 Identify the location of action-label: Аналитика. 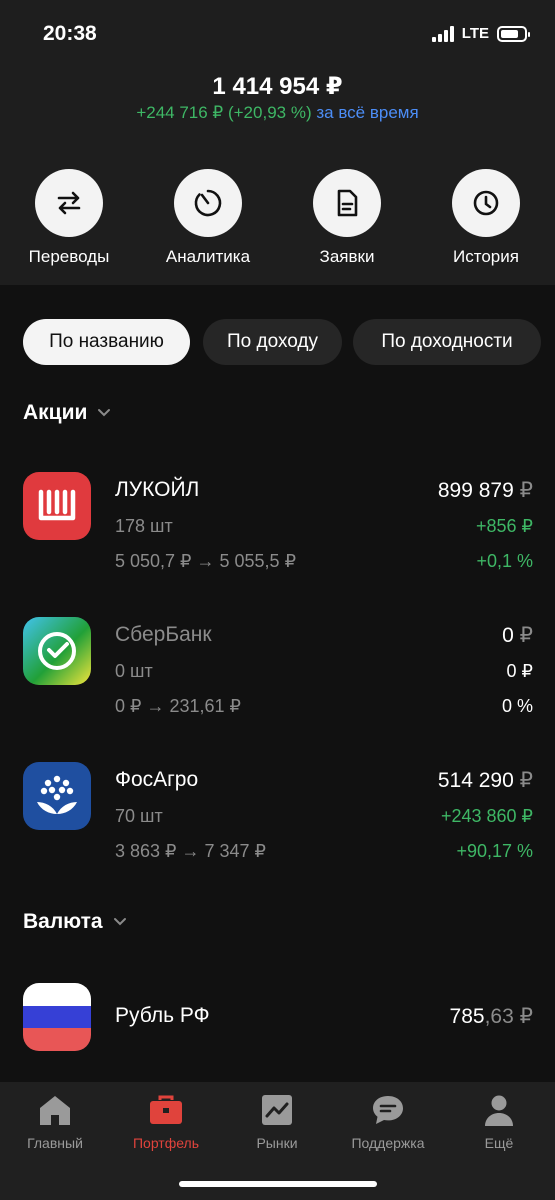
(208, 256).